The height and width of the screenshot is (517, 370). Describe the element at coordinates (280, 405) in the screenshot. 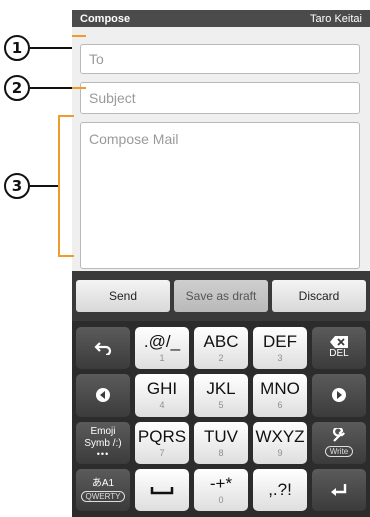

I see `key-6-sub: 6` at that location.